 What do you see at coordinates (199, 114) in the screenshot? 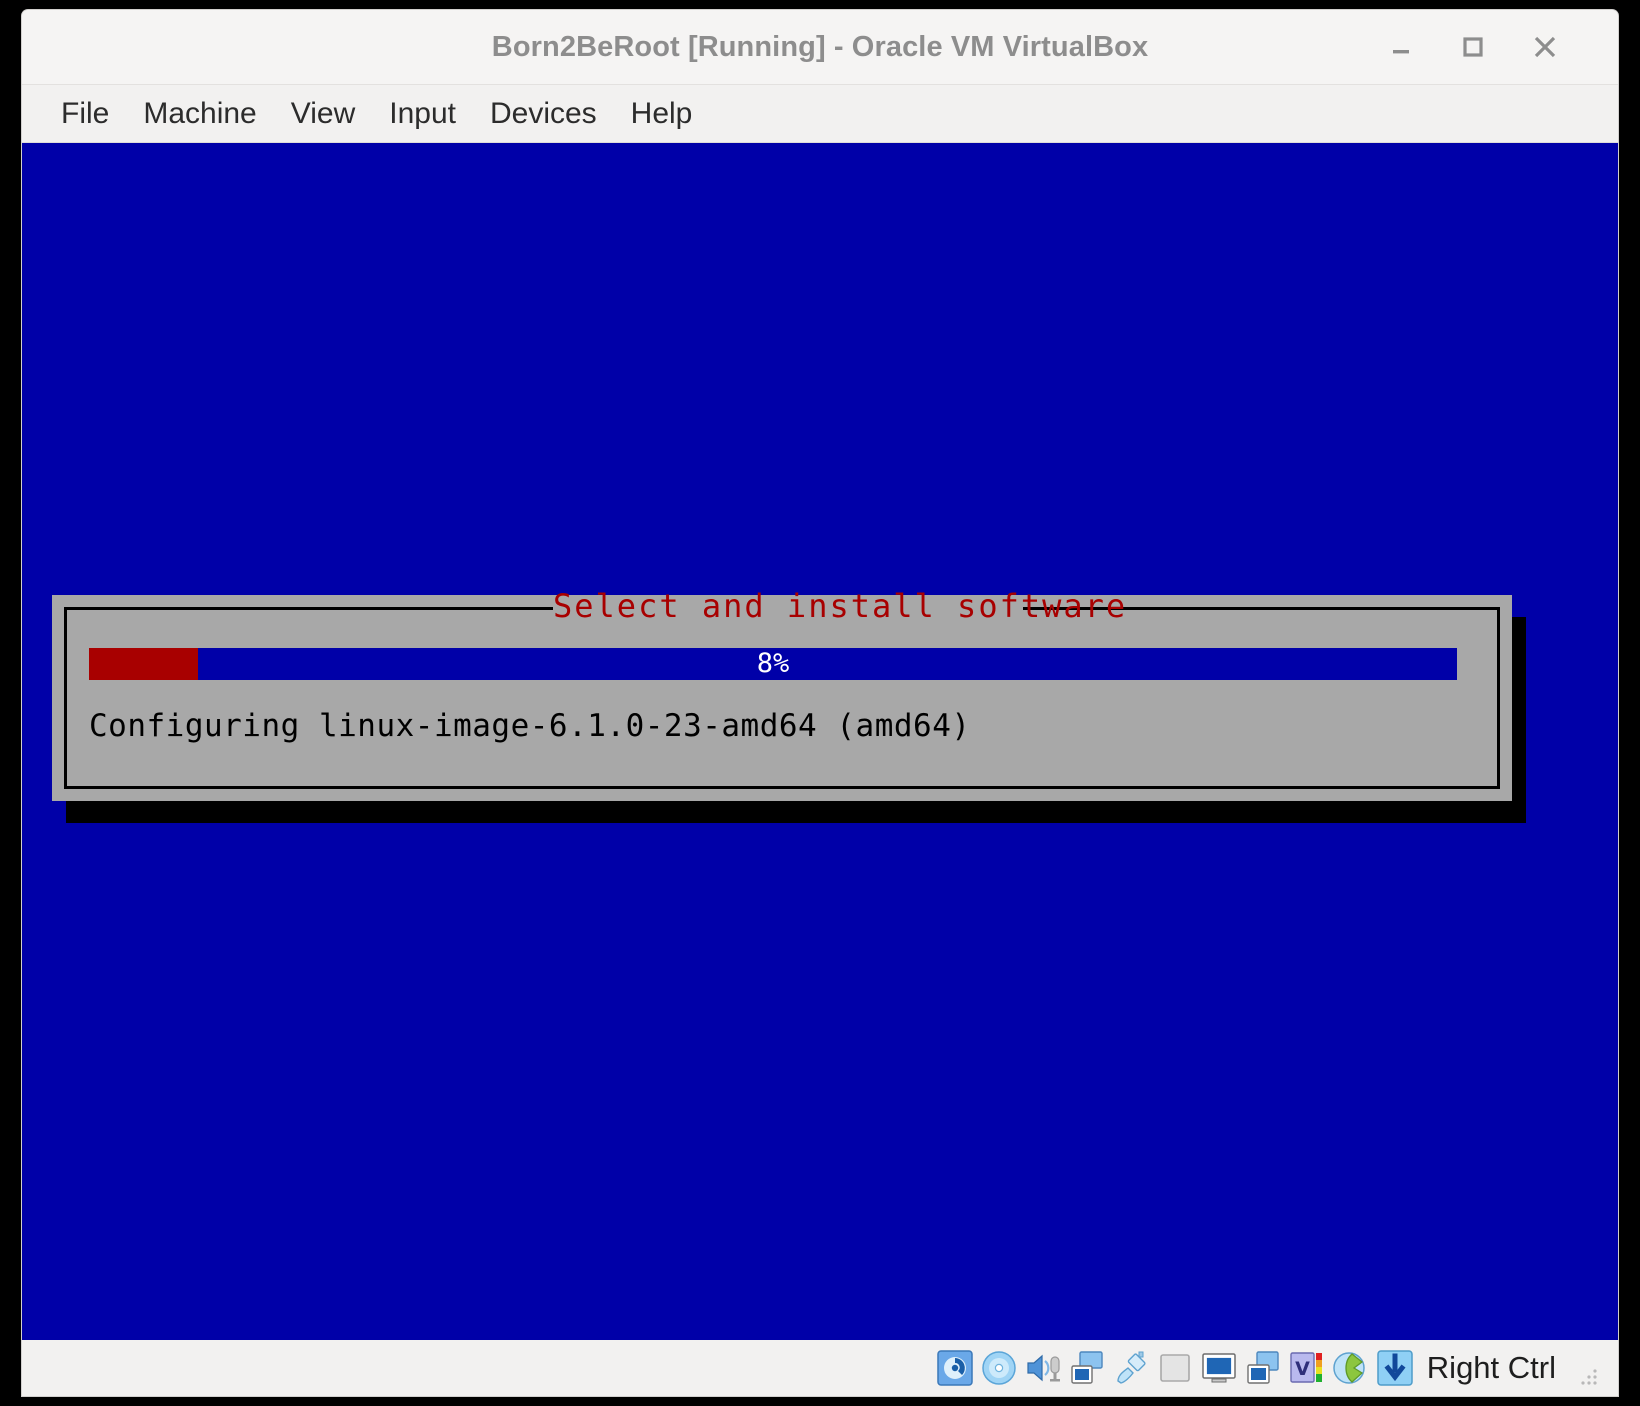
I see `menu-item-machine: Machine` at bounding box center [199, 114].